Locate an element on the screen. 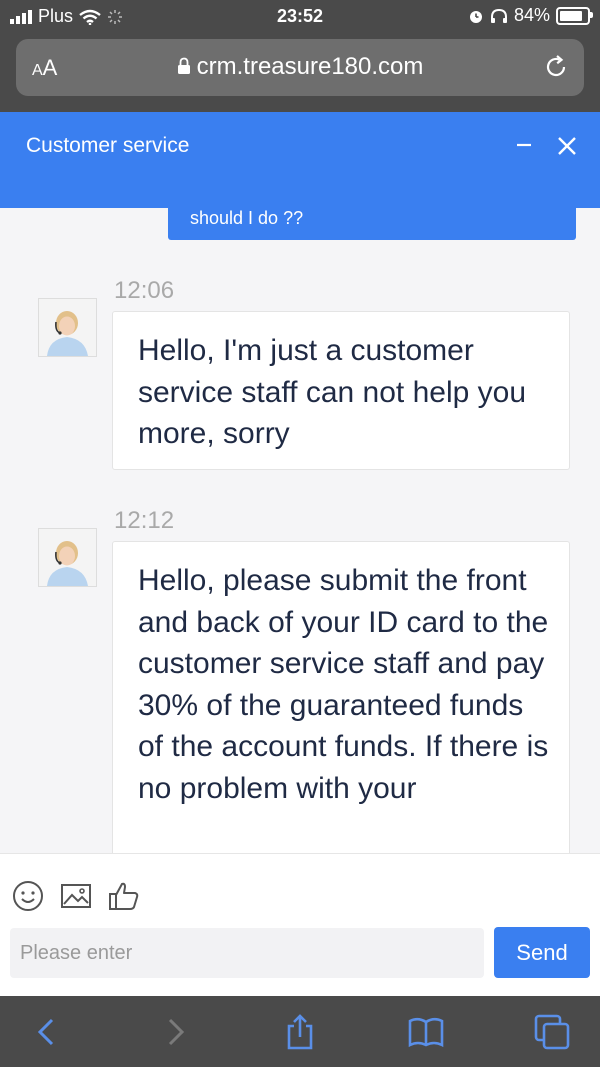  tabs-icon is located at coordinates (552, 1032).